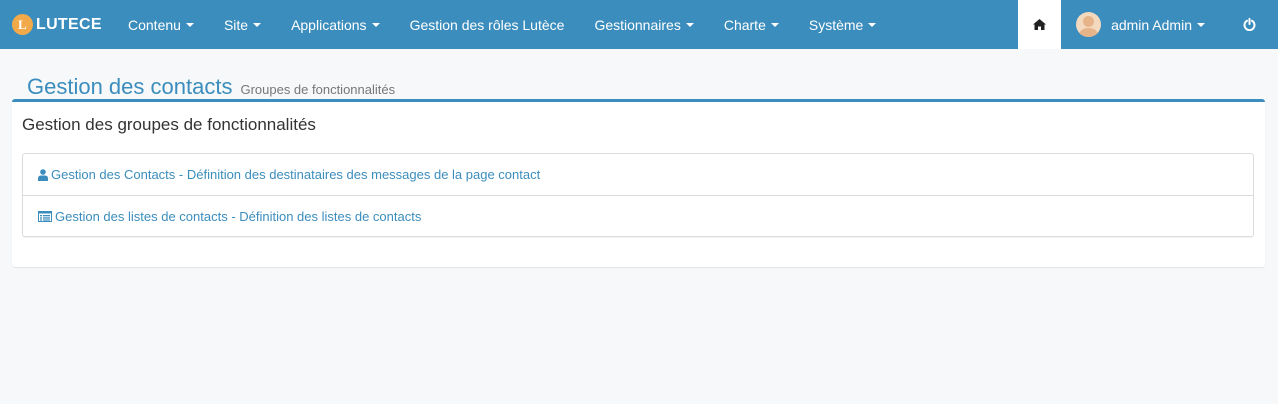  I want to click on home-icon, so click(1040, 24).